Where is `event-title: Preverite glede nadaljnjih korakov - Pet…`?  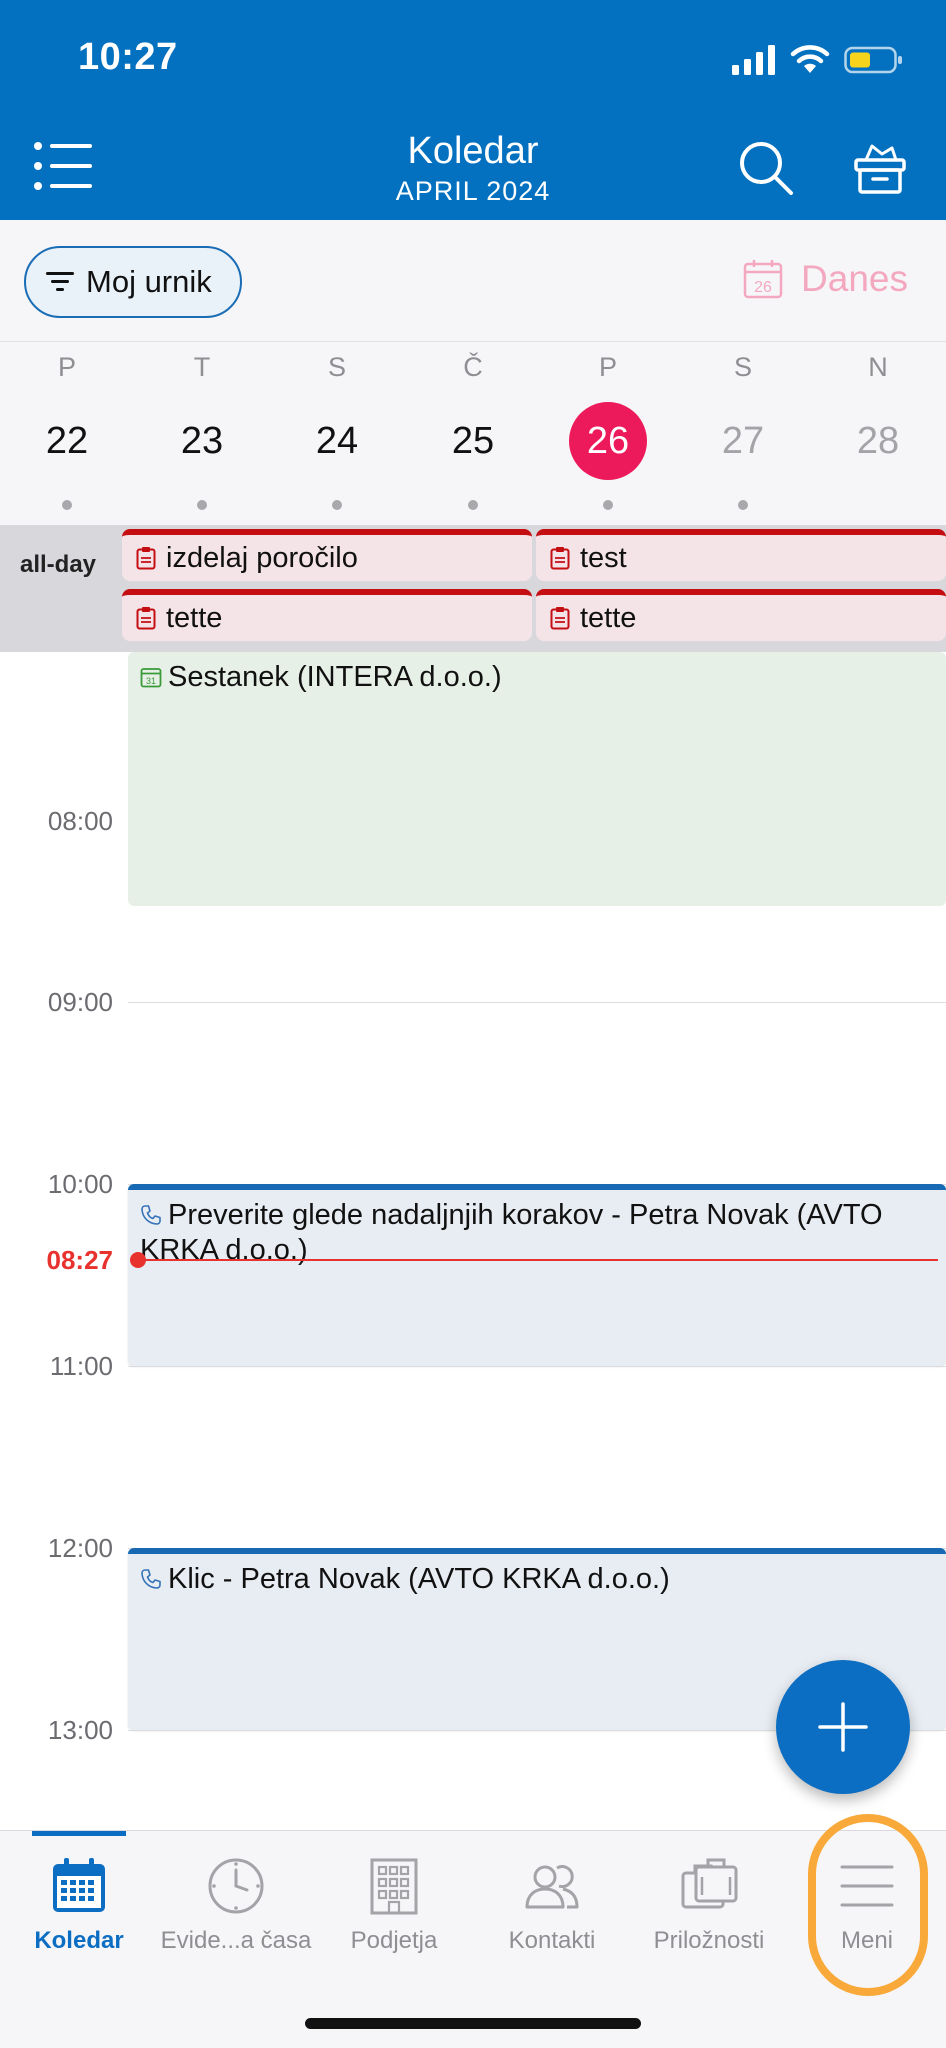
event-title: Preverite glede nadaljnjih korakov - Pet… is located at coordinates (511, 1232).